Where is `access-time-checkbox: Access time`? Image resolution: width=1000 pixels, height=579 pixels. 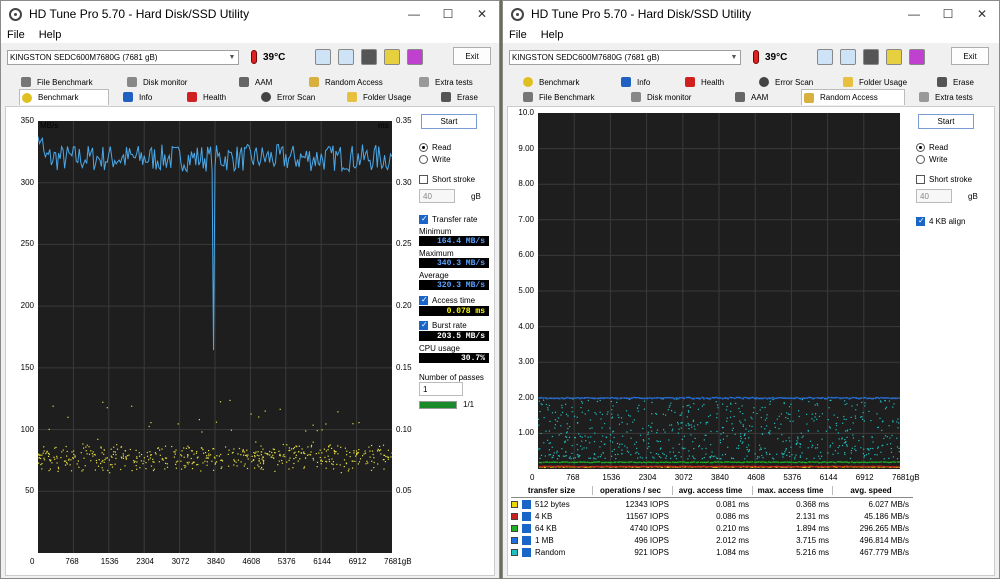 access-time-checkbox: Access time is located at coordinates (455, 300).